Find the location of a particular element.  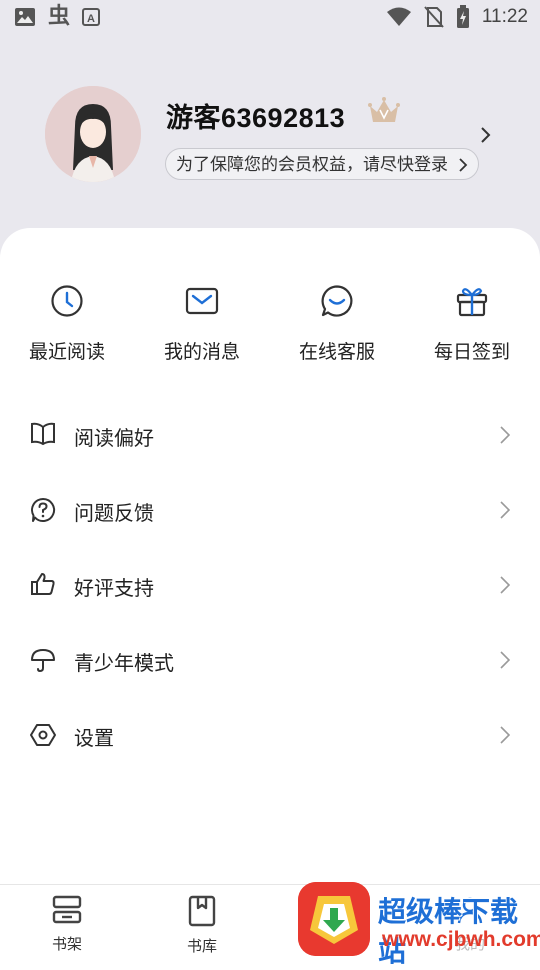

gift-icon is located at coordinates (472, 302).